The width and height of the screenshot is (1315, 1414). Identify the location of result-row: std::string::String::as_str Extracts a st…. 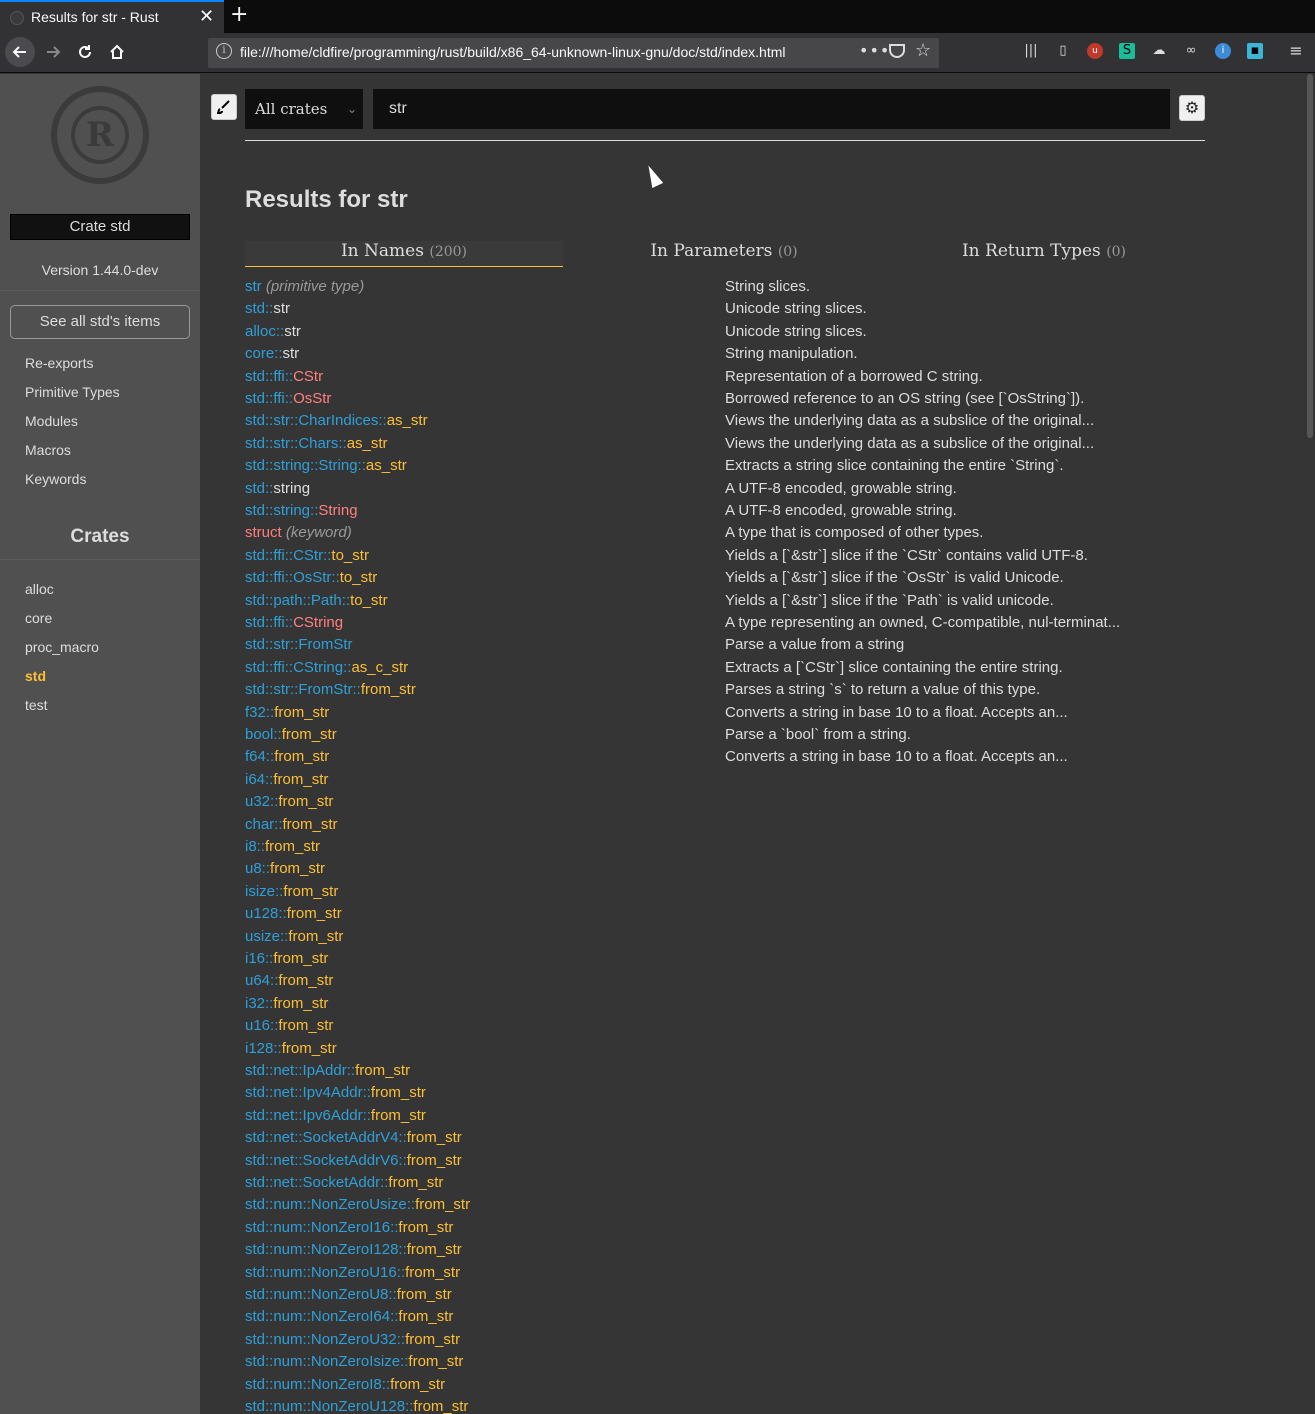
(725, 466).